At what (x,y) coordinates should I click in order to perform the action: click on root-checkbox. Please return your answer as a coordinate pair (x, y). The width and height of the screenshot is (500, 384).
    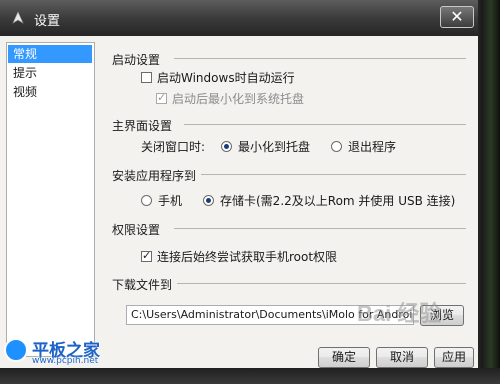
    Looking at the image, I should click on (146, 255).